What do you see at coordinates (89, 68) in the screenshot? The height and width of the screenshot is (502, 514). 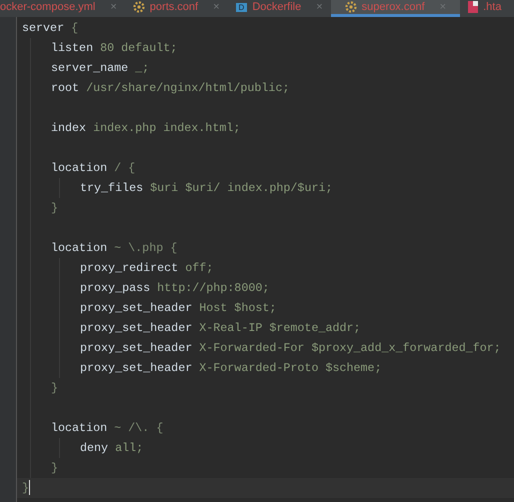 I see `code-token: server_name` at bounding box center [89, 68].